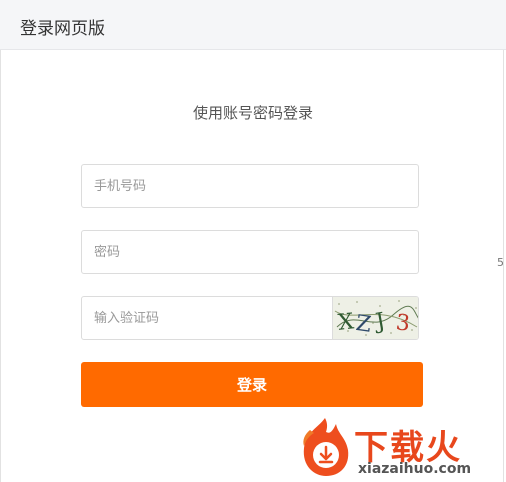  I want to click on captcha-char-1: X, so click(346, 322).